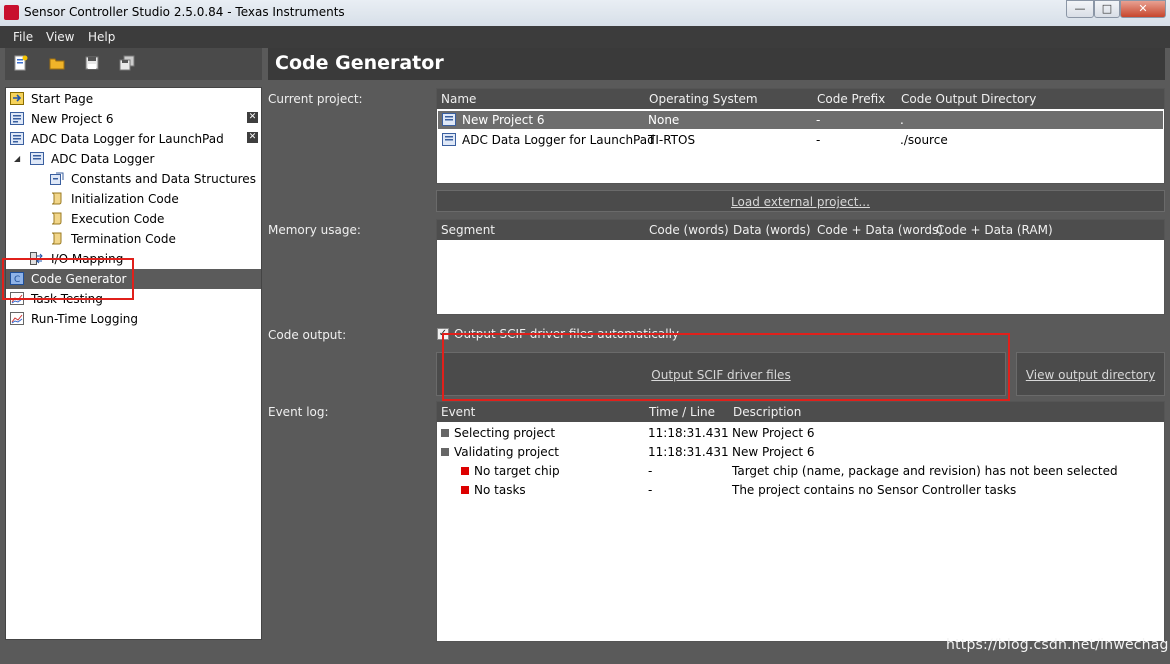  I want to click on chart-icon, so click(17, 318).